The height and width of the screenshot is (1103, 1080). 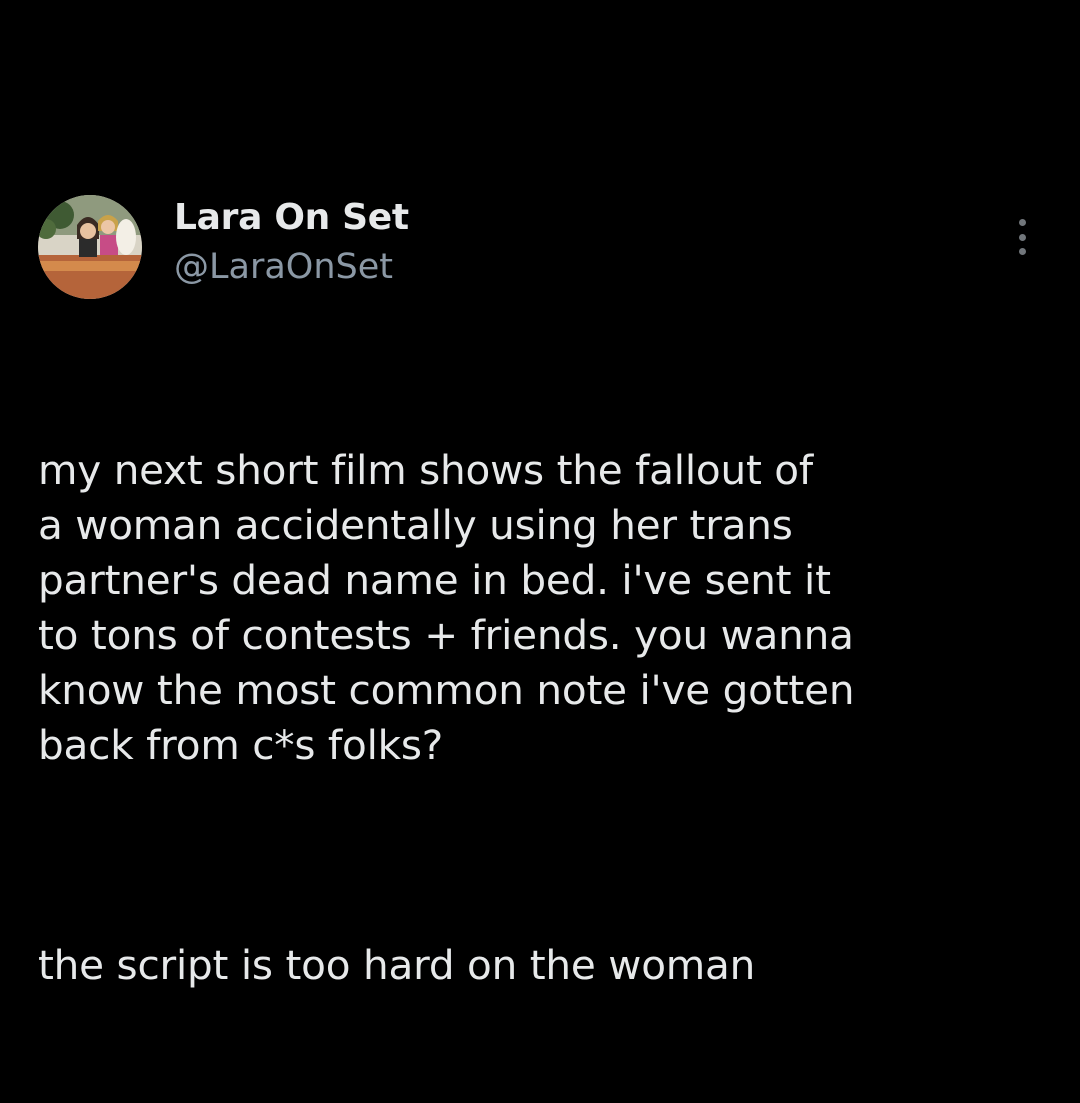 I want to click on author-names: Lara On Set @LaraOnSet, so click(x=291, y=243).